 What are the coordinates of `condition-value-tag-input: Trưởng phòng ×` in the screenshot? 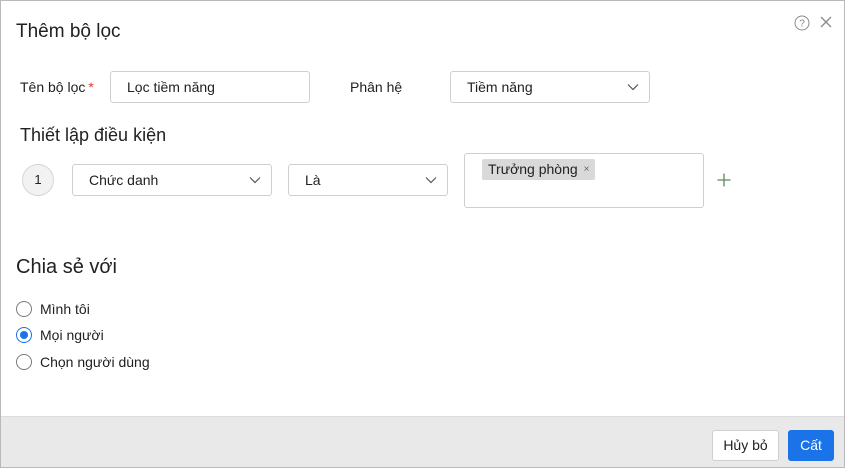 It's located at (584, 180).